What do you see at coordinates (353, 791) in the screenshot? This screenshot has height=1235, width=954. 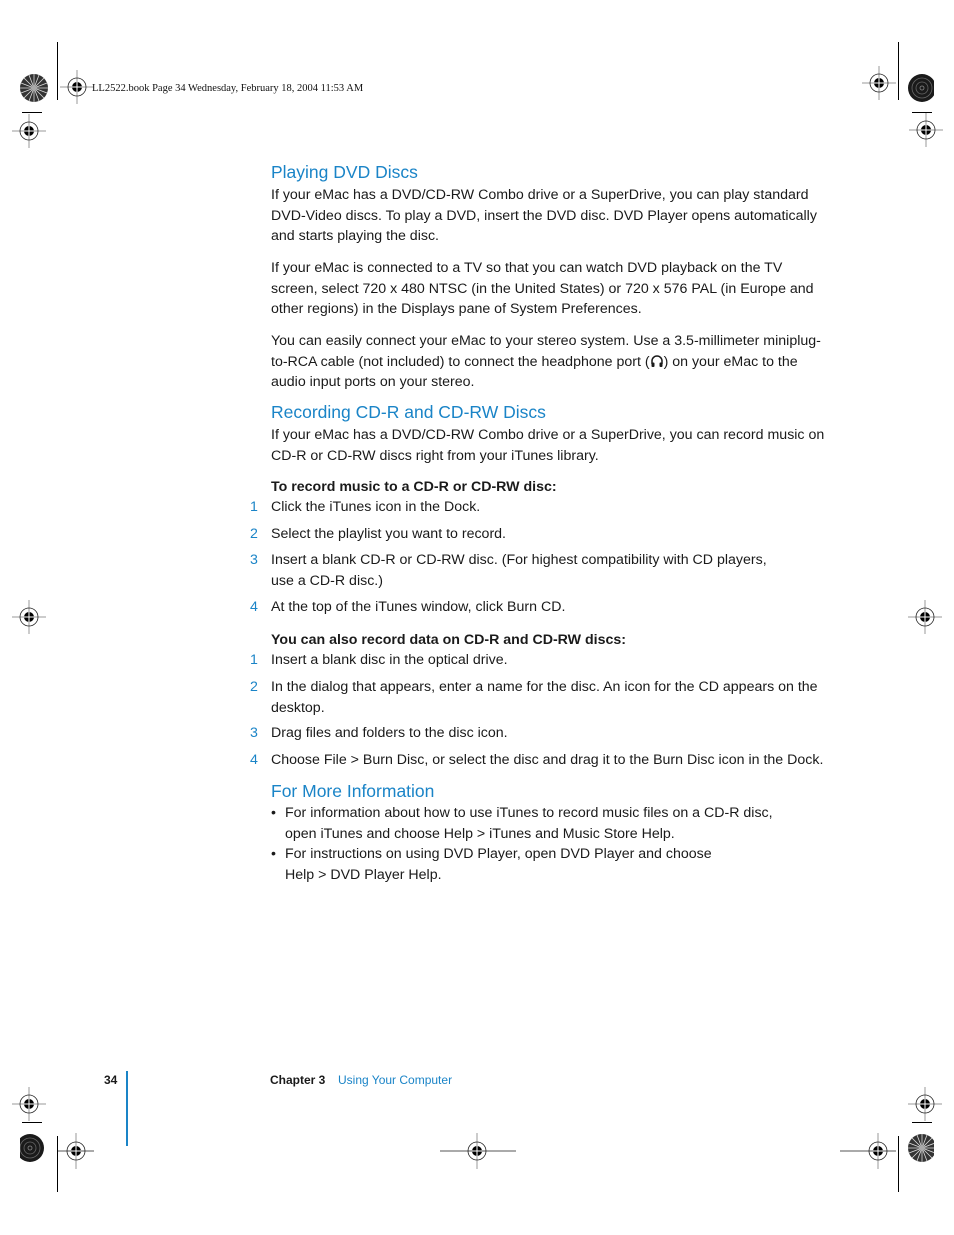 I see `section-heading: For More Information` at bounding box center [353, 791].